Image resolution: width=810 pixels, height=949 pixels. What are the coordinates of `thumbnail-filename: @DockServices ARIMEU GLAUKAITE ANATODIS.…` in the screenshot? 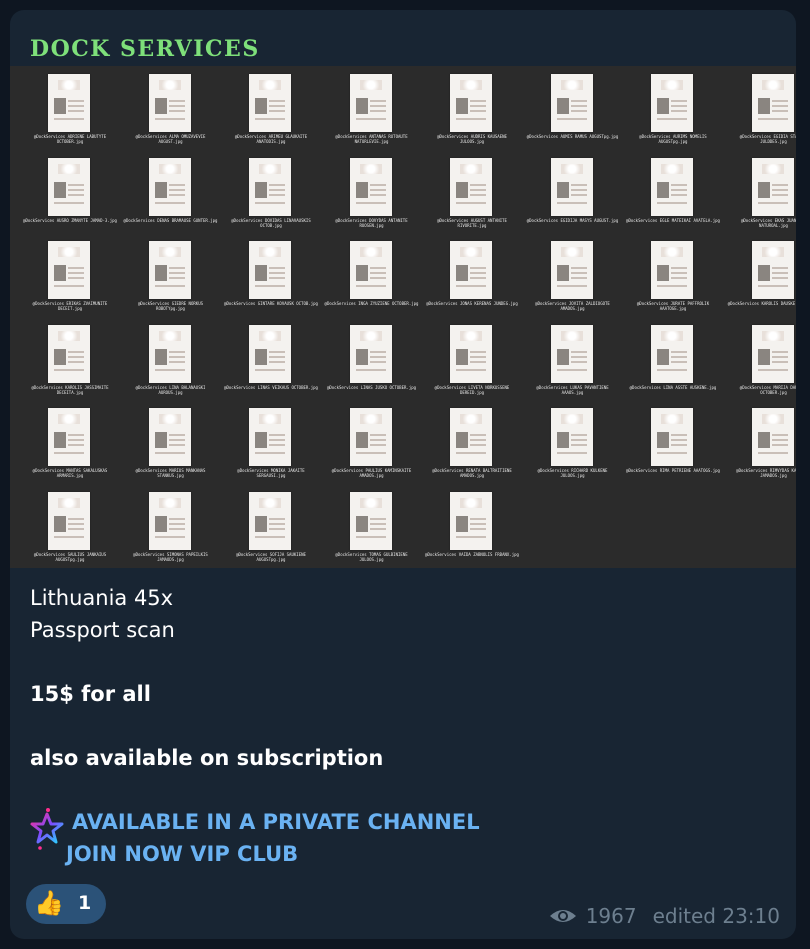 It's located at (271, 139).